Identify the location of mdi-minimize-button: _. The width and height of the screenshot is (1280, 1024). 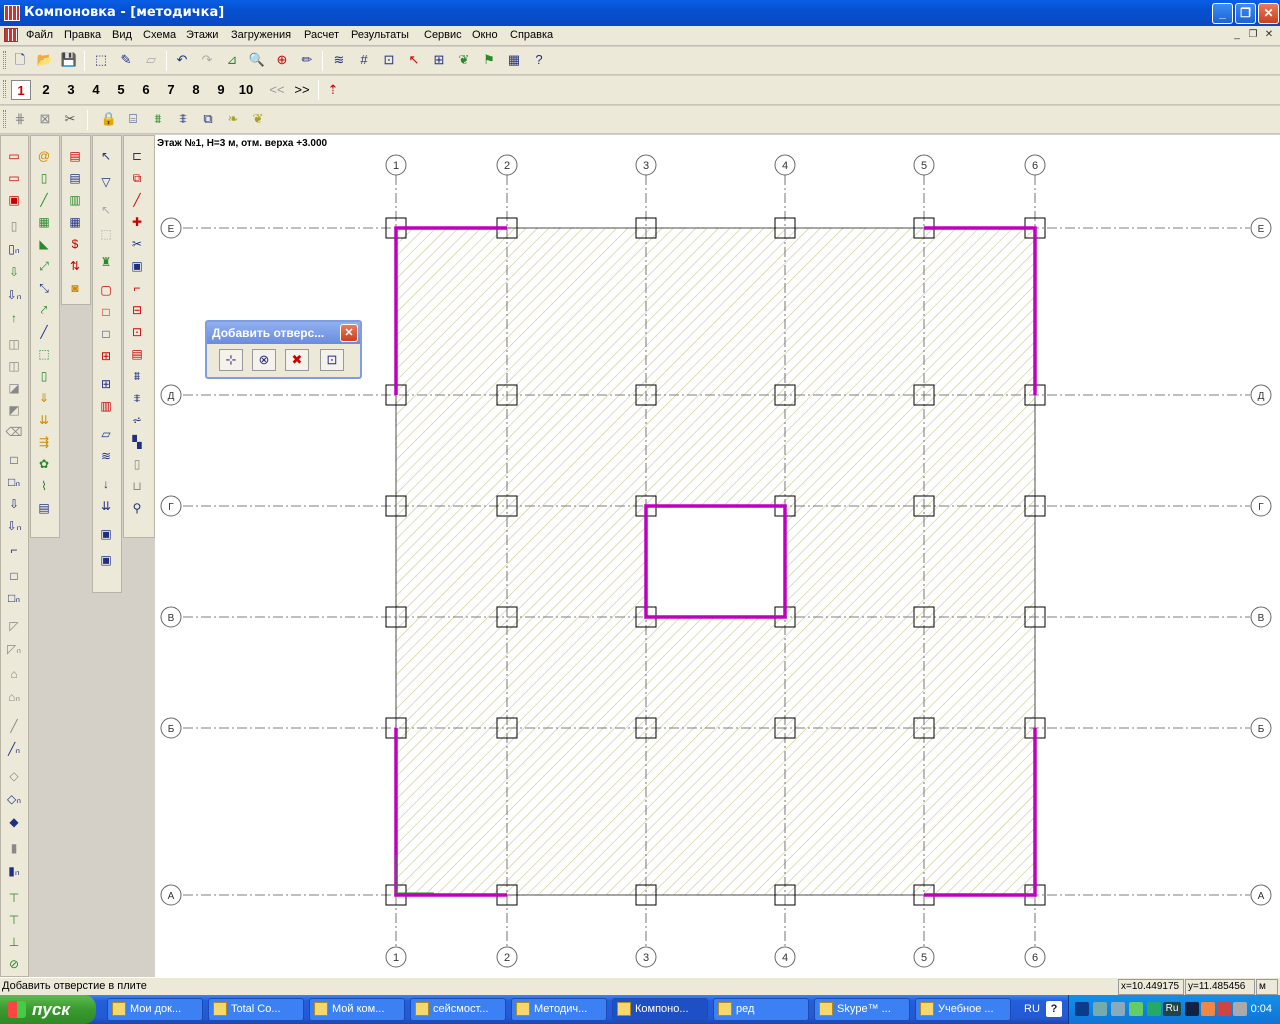
(1237, 35).